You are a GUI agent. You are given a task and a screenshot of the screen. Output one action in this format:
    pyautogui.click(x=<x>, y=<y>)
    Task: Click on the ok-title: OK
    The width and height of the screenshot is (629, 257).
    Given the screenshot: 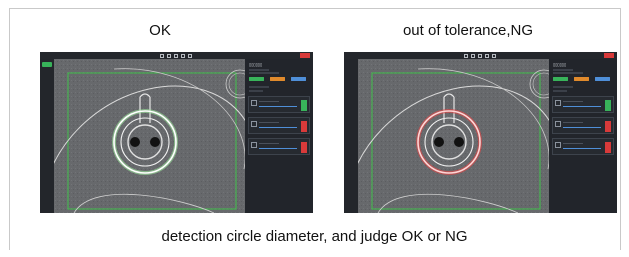 What is the action you would take?
    pyautogui.click(x=160, y=30)
    